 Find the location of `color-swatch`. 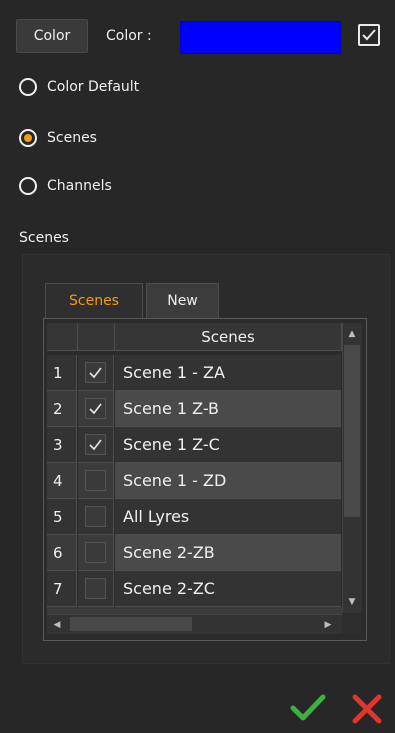

color-swatch is located at coordinates (260, 37).